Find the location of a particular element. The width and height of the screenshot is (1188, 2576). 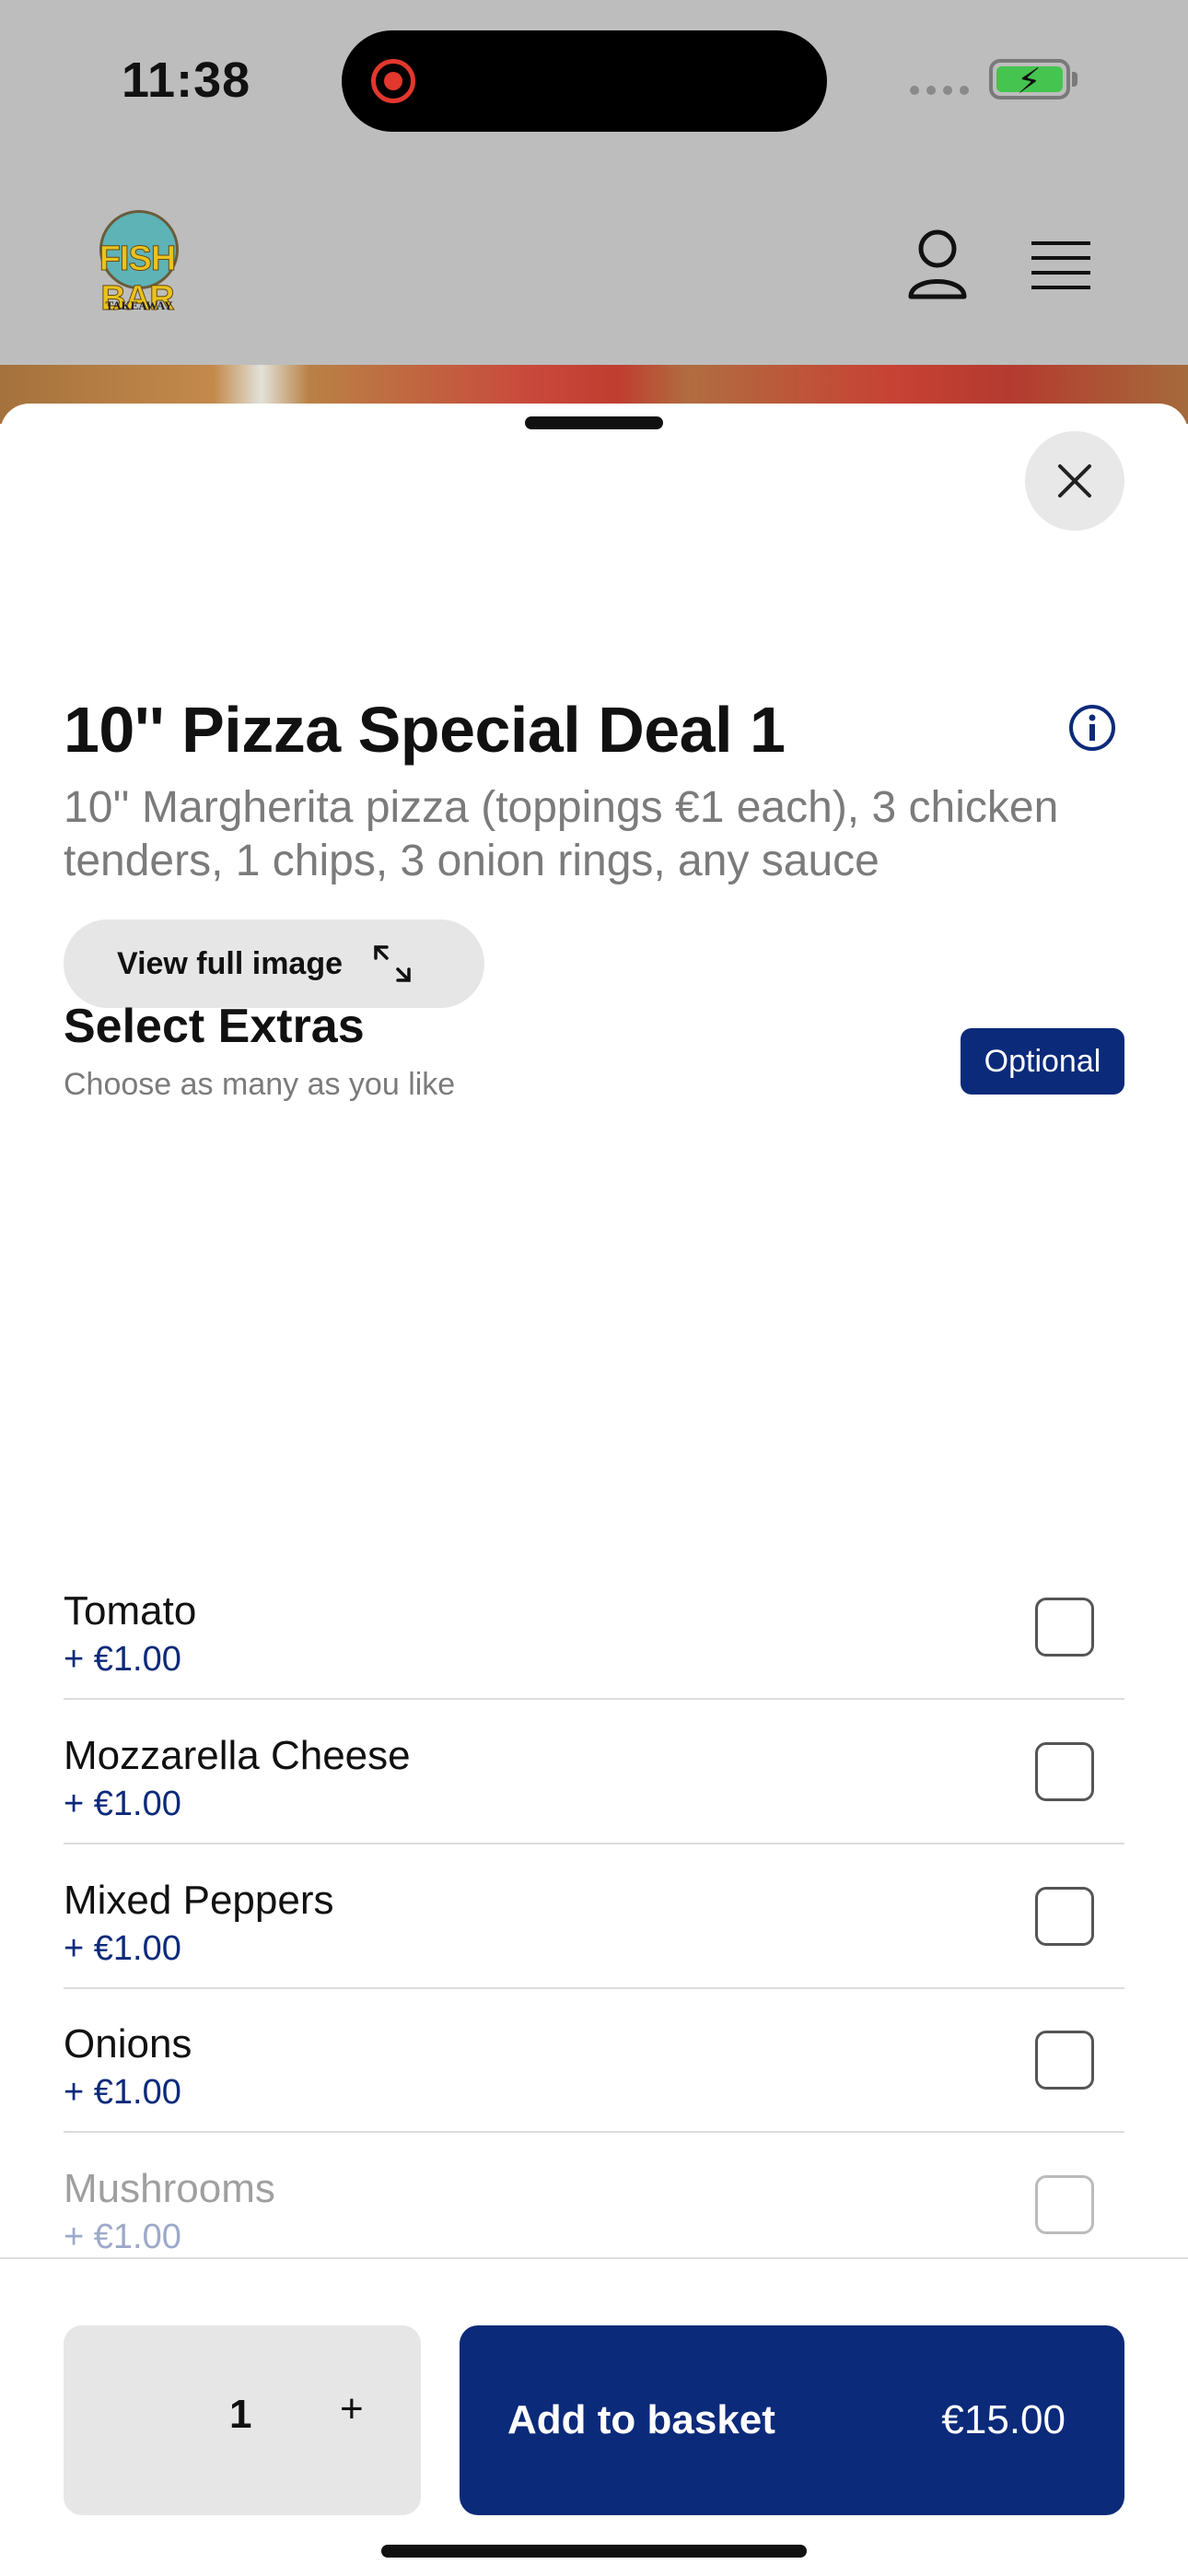

option-name: Onions is located at coordinates (128, 2044).